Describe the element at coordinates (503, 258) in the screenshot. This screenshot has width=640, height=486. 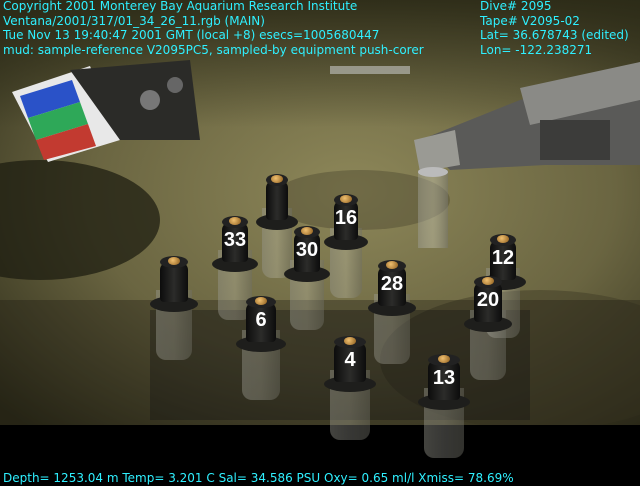
I see `core-label: 12` at that location.